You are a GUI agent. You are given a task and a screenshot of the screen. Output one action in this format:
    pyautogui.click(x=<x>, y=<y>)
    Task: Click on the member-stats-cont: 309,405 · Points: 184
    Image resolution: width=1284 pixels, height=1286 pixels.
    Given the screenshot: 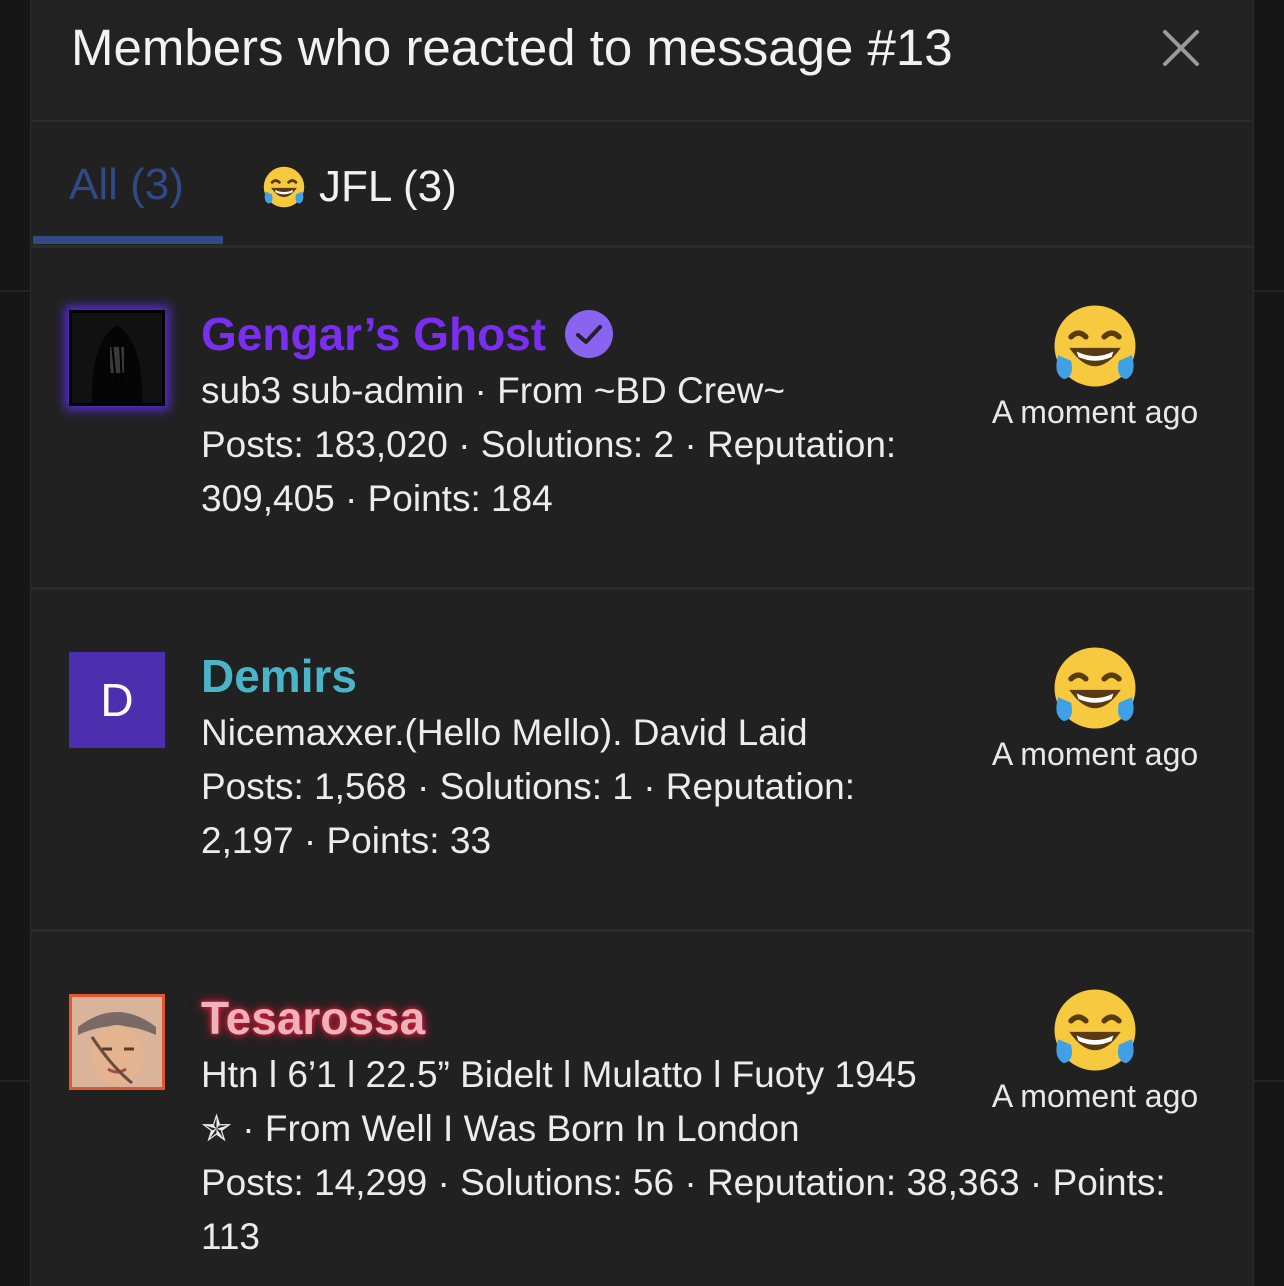 What is the action you would take?
    pyautogui.click(x=377, y=498)
    